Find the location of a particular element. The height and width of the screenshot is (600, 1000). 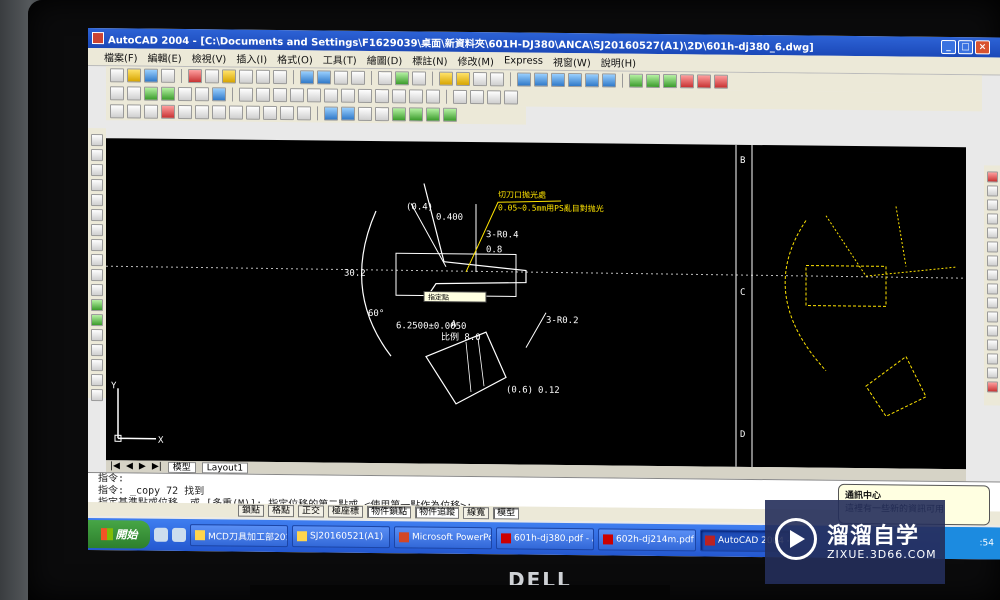

dimension-text-edit-icon is located at coordinates (477, 97).